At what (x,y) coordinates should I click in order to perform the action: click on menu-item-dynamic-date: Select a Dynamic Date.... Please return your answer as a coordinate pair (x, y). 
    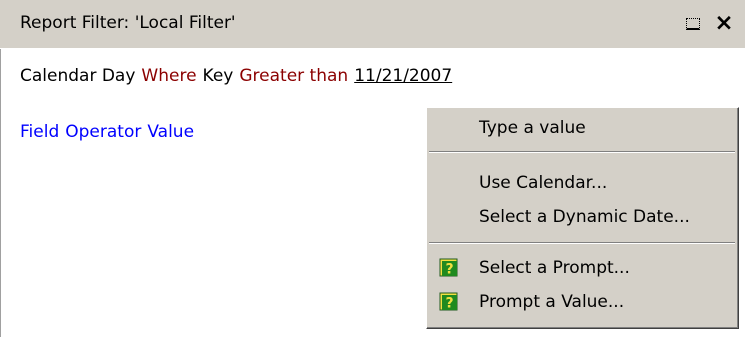
    Looking at the image, I should click on (582, 217).